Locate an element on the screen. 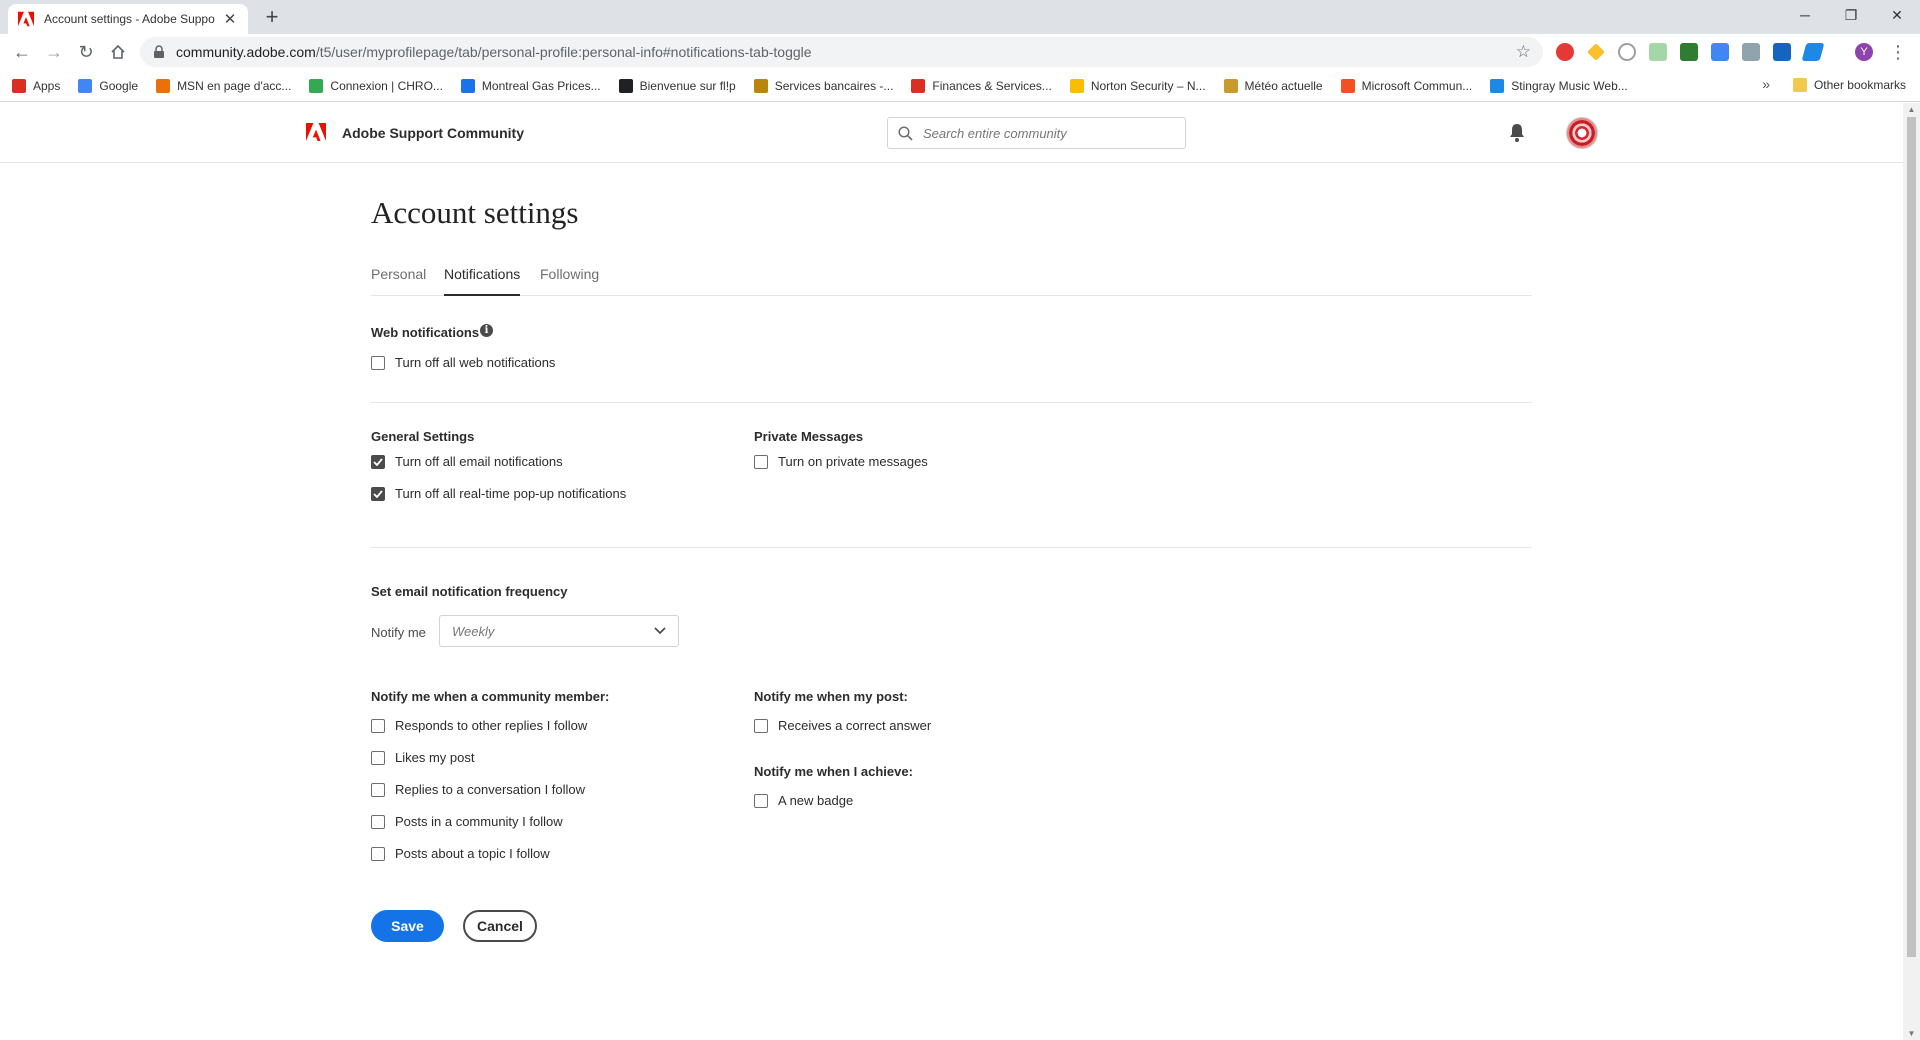 The image size is (1920, 1040). stingray-icon is located at coordinates (1497, 85).